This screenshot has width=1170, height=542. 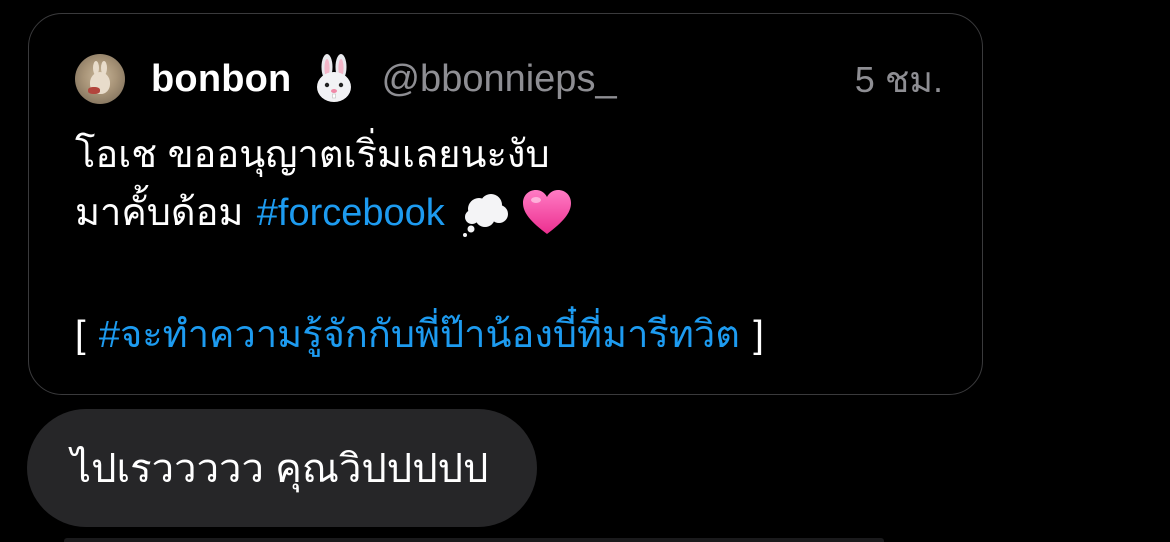 What do you see at coordinates (80, 335) in the screenshot?
I see `open-bracket: [` at bounding box center [80, 335].